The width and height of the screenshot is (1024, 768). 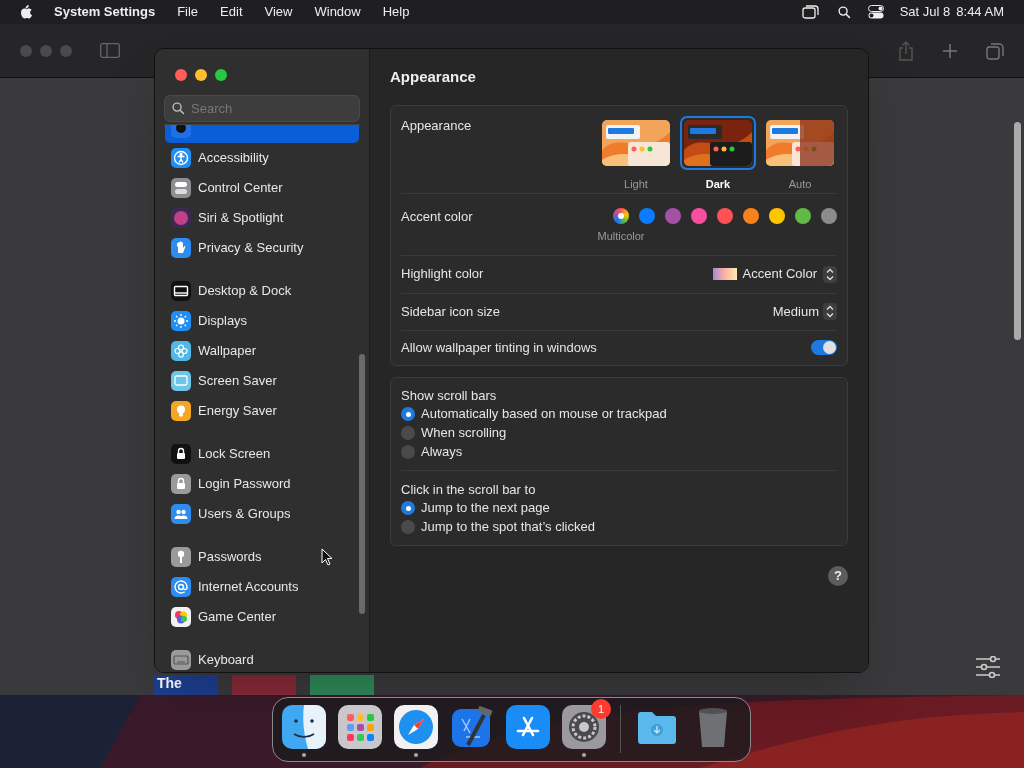 What do you see at coordinates (724, 274) in the screenshot?
I see `gradient-swatch` at bounding box center [724, 274].